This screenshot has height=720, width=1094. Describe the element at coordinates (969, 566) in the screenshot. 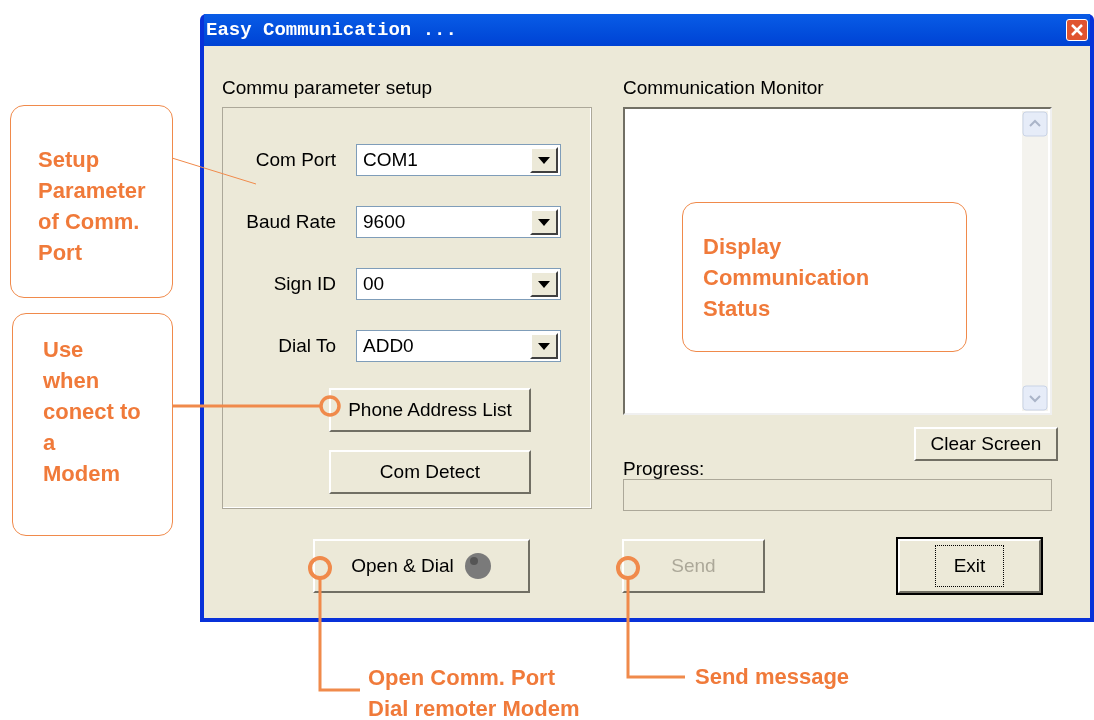

I see `footer-button: Exit` at that location.